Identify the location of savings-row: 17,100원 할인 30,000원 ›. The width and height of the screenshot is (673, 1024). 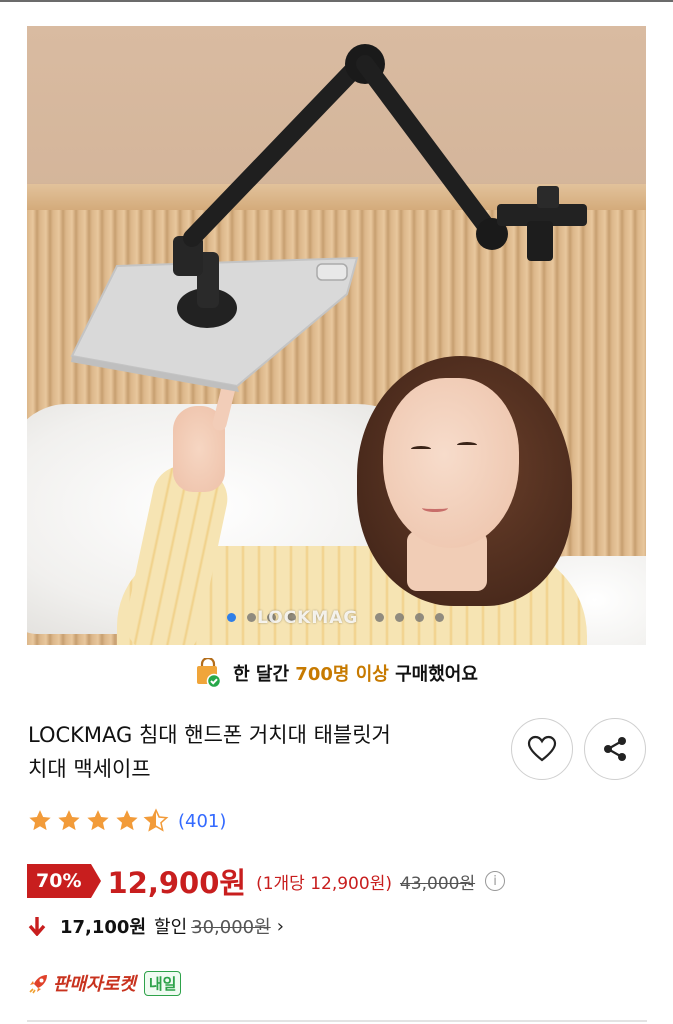
(156, 926).